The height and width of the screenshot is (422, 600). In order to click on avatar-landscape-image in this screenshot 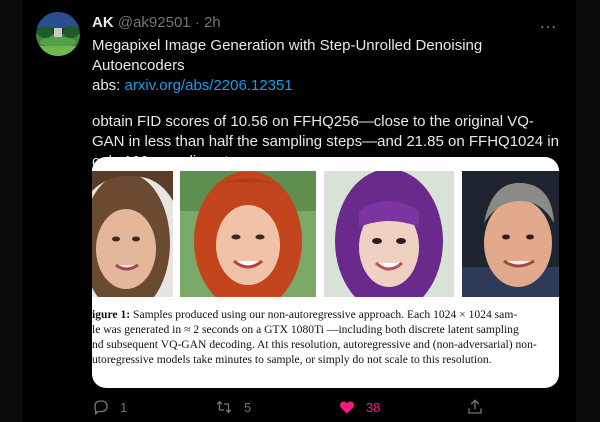, I will do `click(58, 34)`.